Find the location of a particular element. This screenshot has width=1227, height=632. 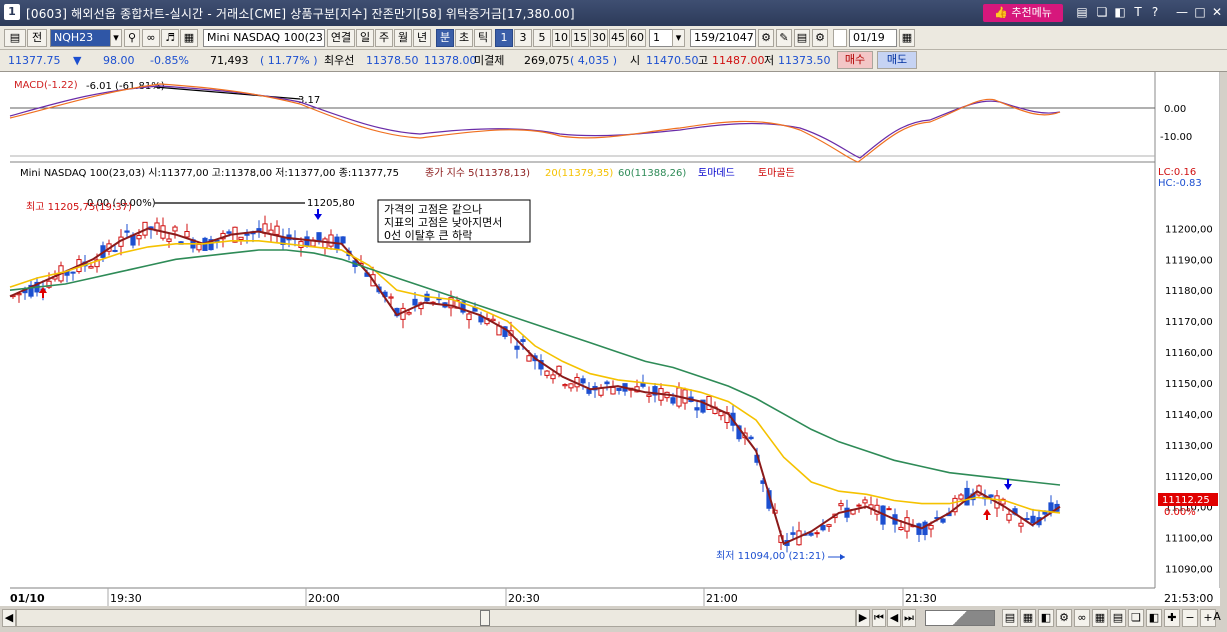

x-tick-2000: 20:00 is located at coordinates (324, 598).